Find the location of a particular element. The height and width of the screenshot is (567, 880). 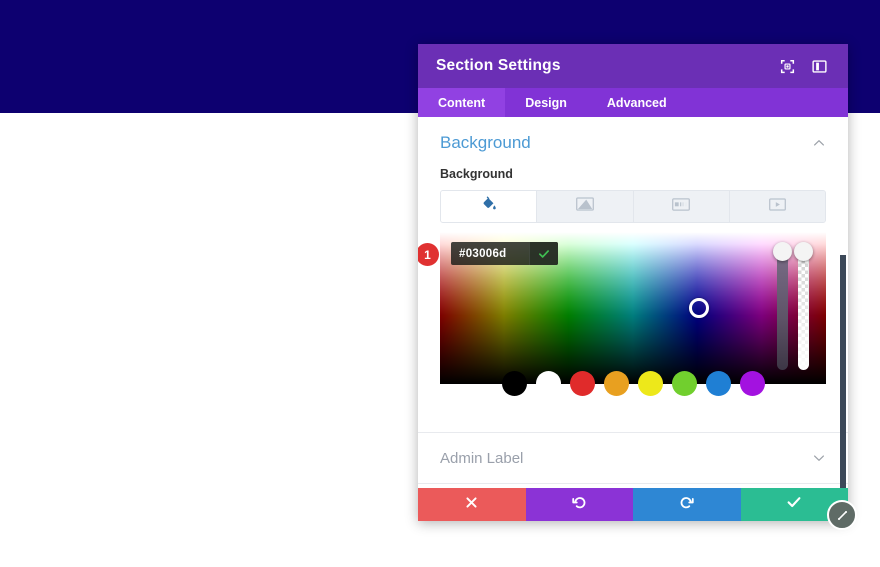

background-section-title: Background is located at coordinates (485, 142).